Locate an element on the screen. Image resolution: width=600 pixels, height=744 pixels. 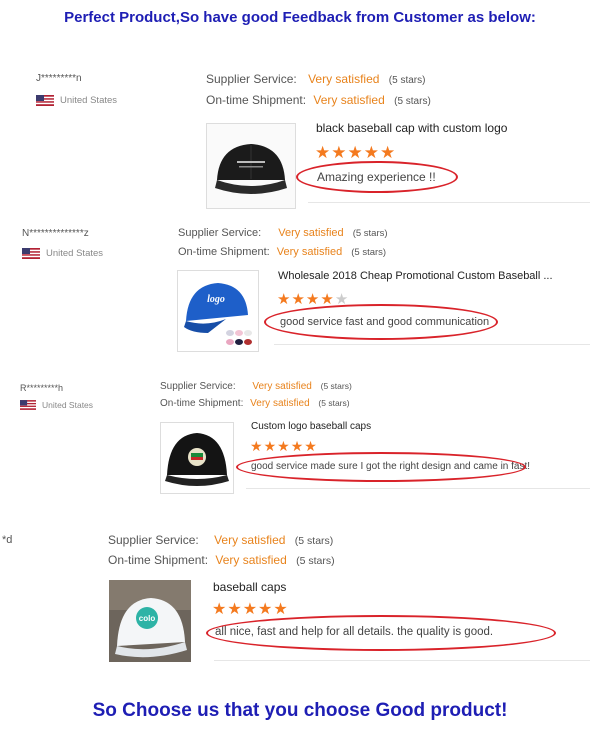
product-name: Custom logo baseball caps is located at coordinates (311, 426).